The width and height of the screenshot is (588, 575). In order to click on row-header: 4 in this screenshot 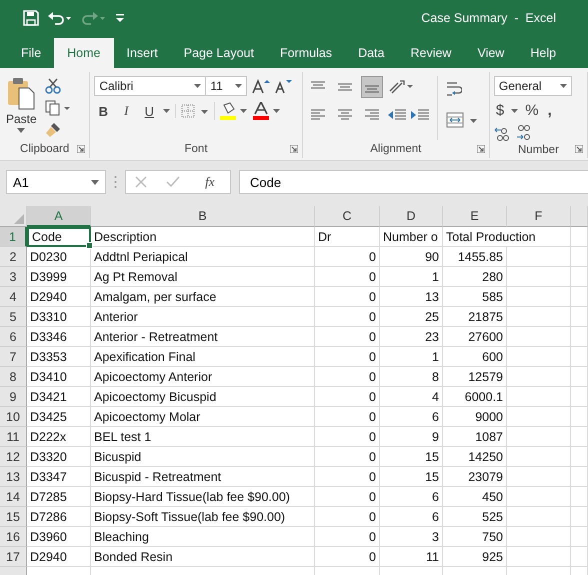, I will do `click(13, 297)`.